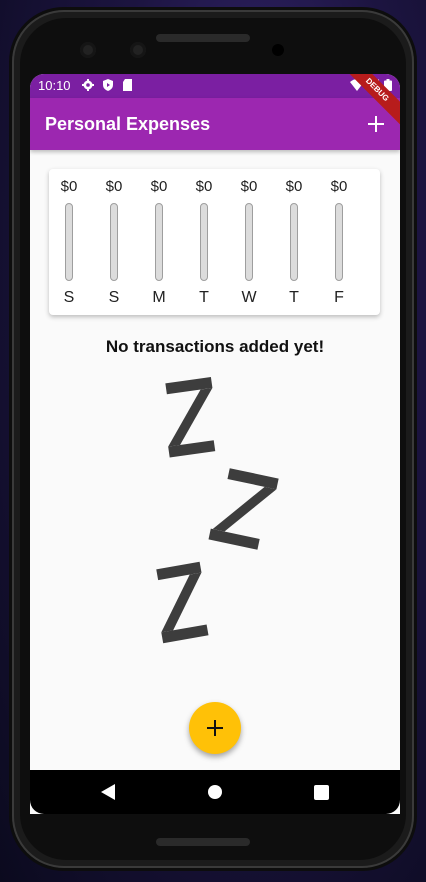 This screenshot has width=426, height=882. I want to click on bar-day-label: M, so click(159, 297).